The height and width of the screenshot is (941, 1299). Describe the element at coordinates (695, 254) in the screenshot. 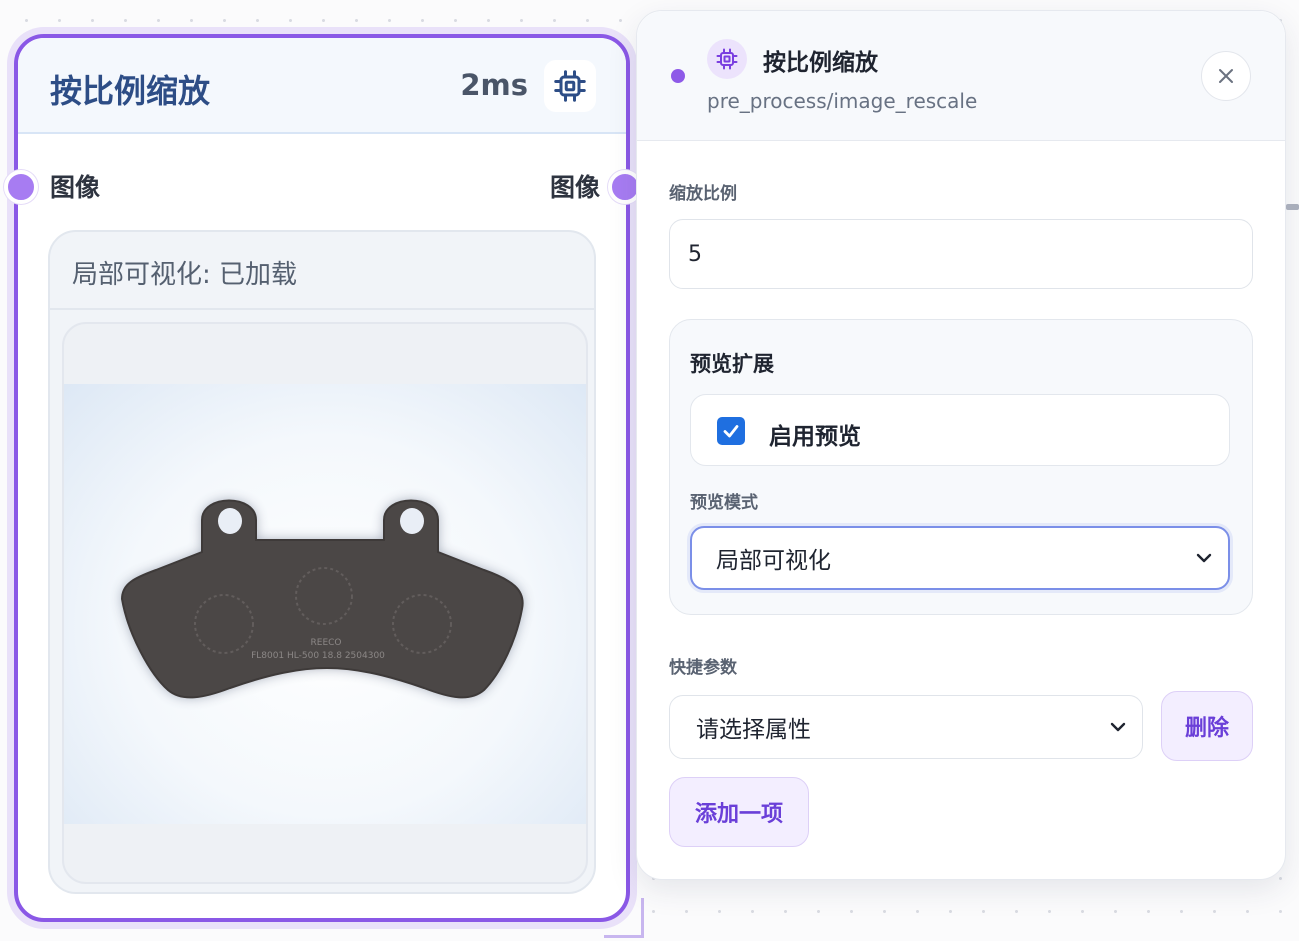

I see `scale-input-value: 5` at that location.